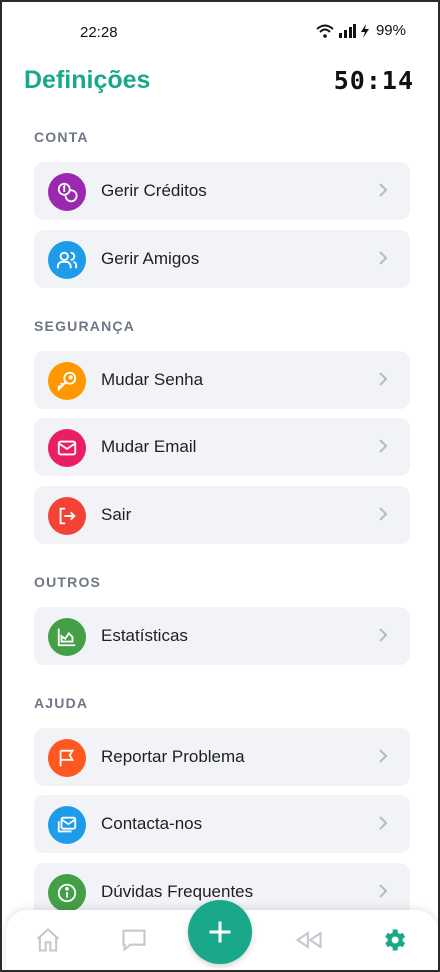  What do you see at coordinates (67, 637) in the screenshot?
I see `chart-icon` at bounding box center [67, 637].